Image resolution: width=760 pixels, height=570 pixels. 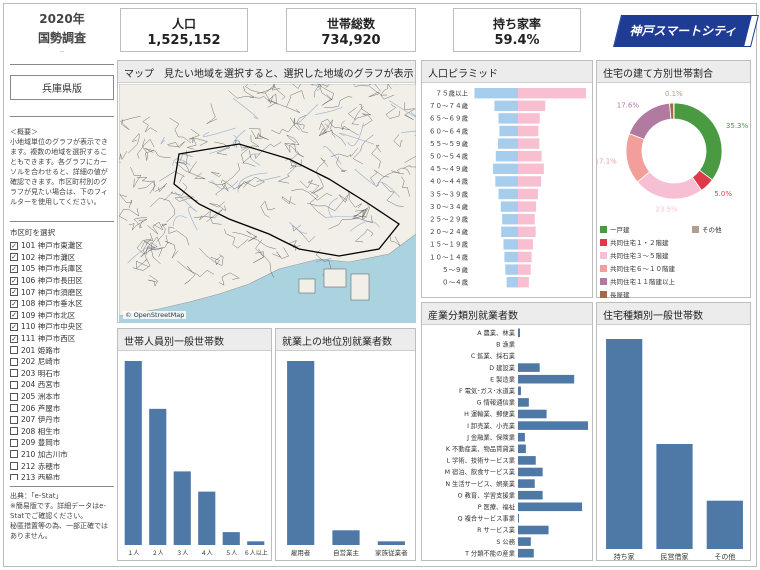 I want to click on city-filter-item: 201 姫路市, so click(x=63, y=350).